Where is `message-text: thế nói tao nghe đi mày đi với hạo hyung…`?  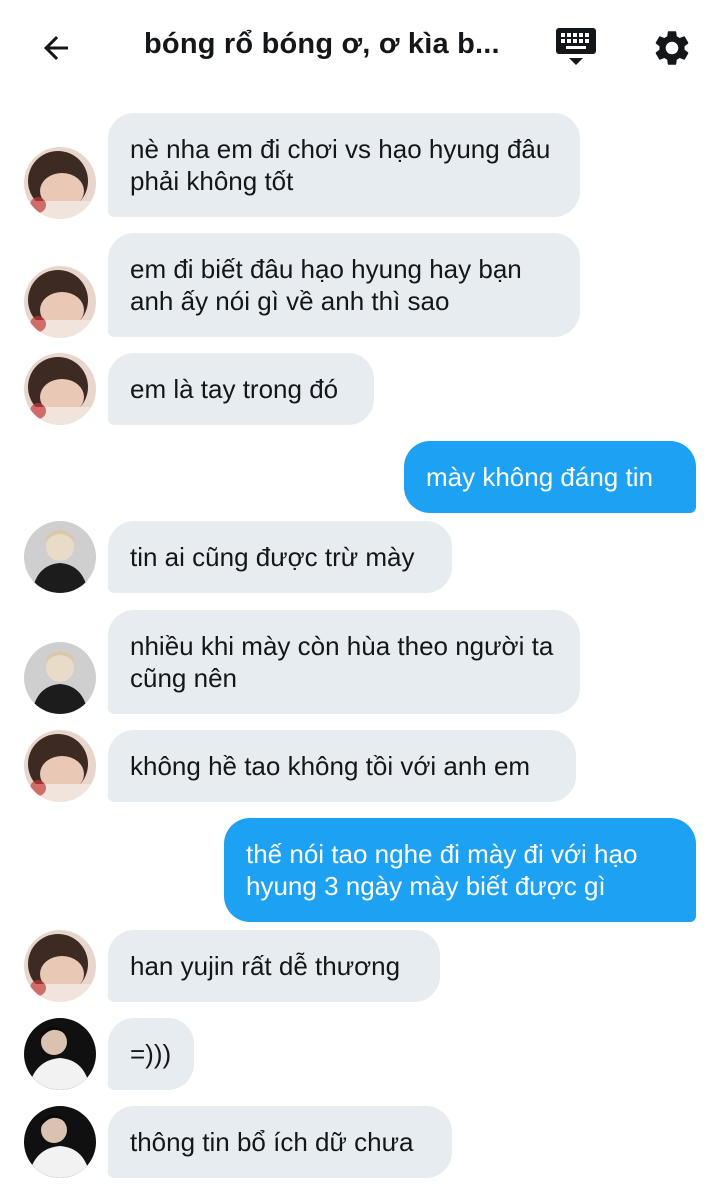 message-text: thế nói tao nghe đi mày đi với hạo hyung… is located at coordinates (442, 870).